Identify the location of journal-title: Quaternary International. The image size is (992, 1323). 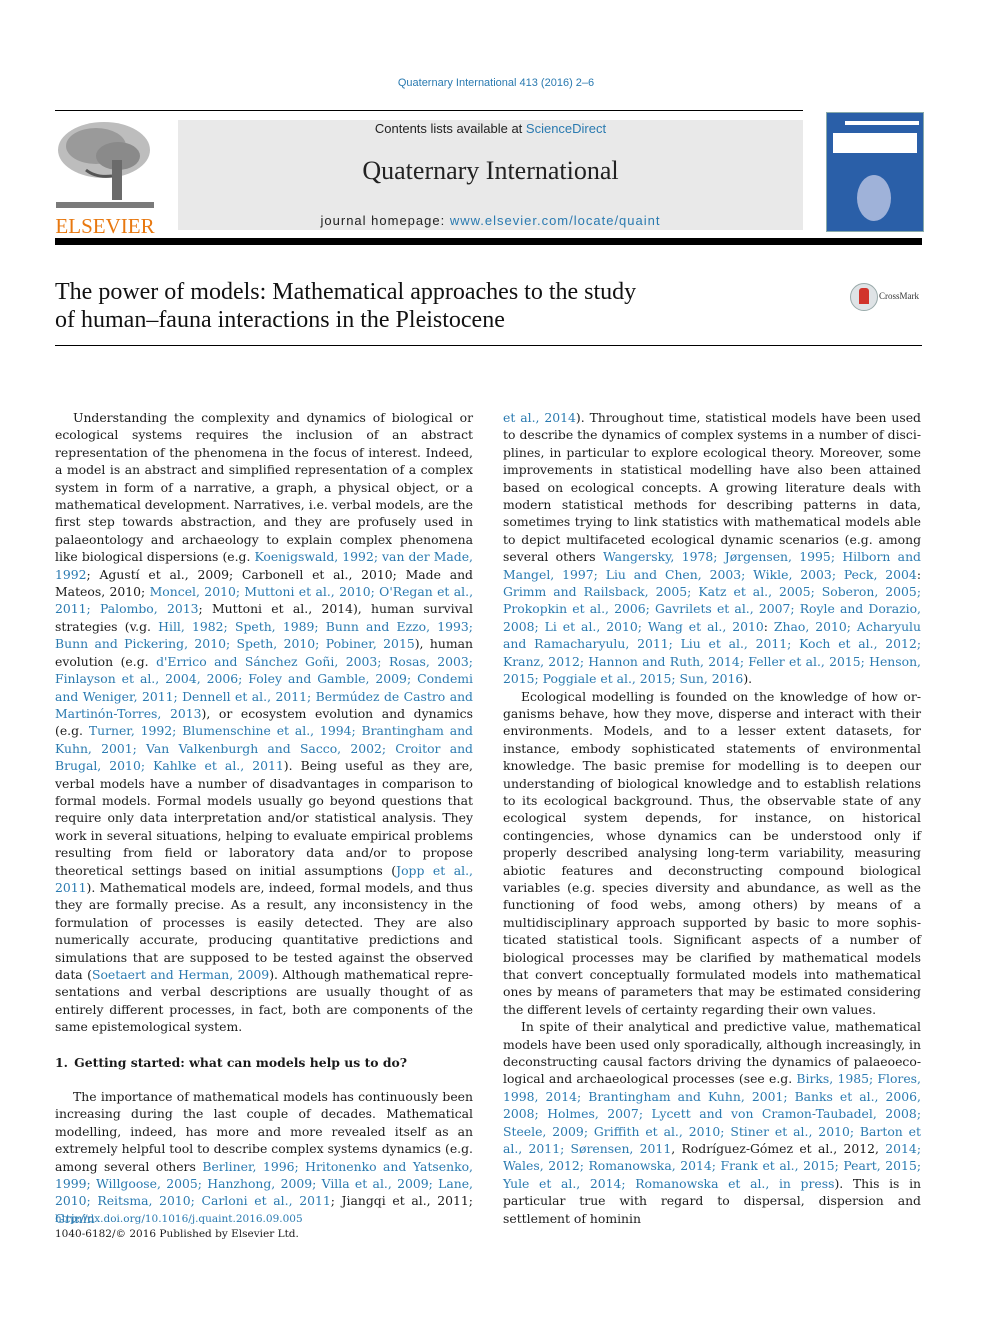
(490, 170).